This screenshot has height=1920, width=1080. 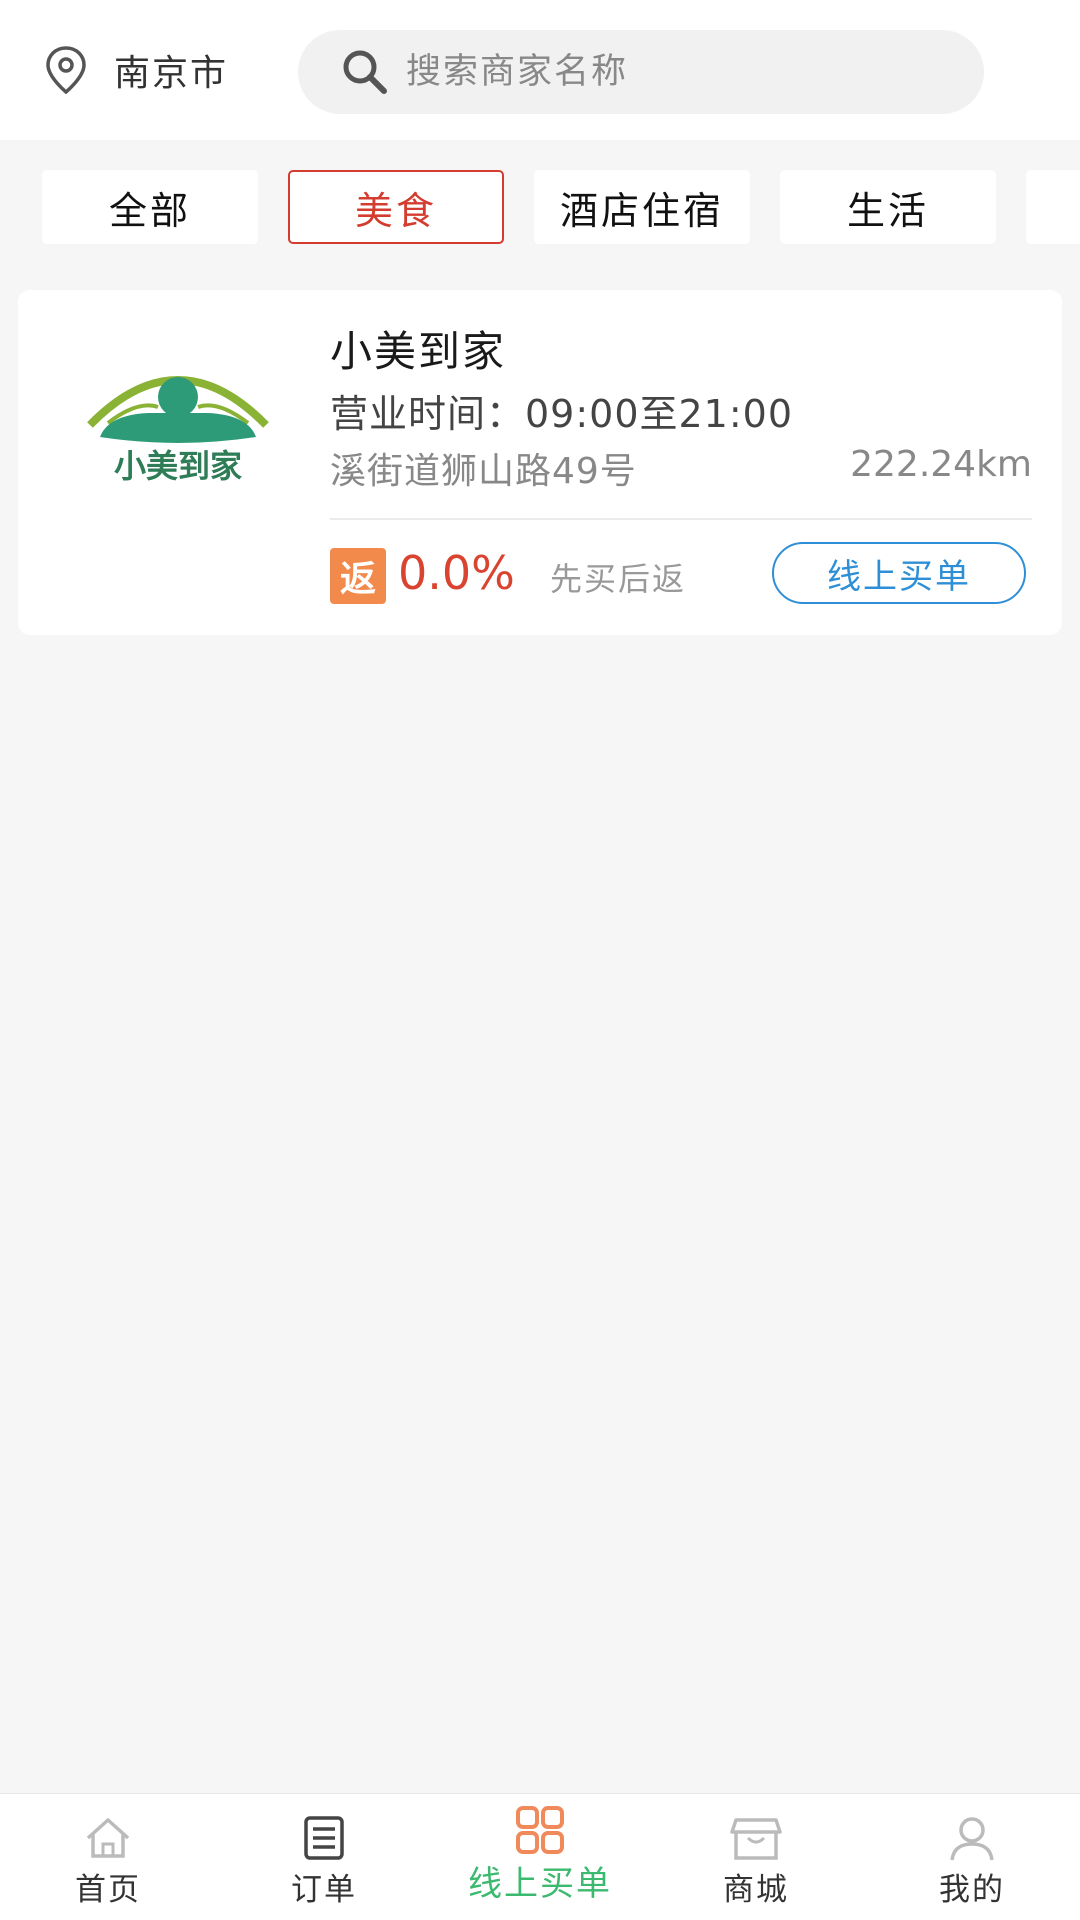 I want to click on tab-mine: 我的, so click(x=972, y=1857).